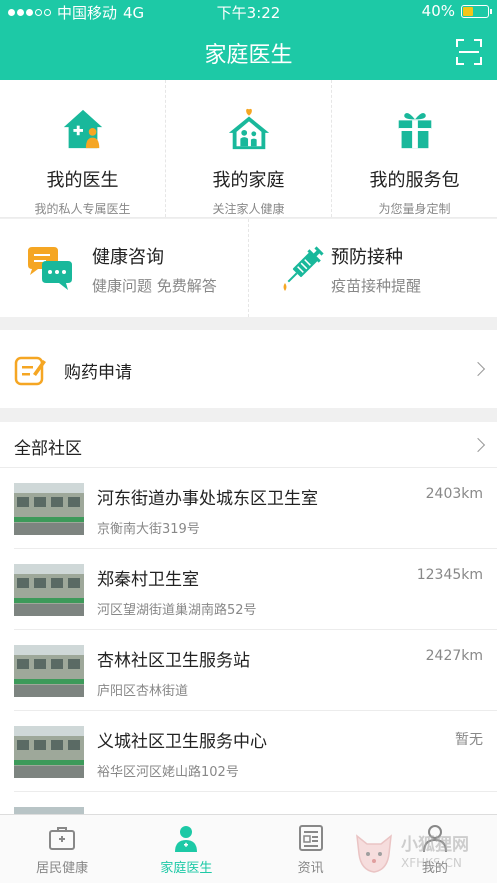  I want to click on feature-subtitle: 我的私人专属医生, so click(82, 209).